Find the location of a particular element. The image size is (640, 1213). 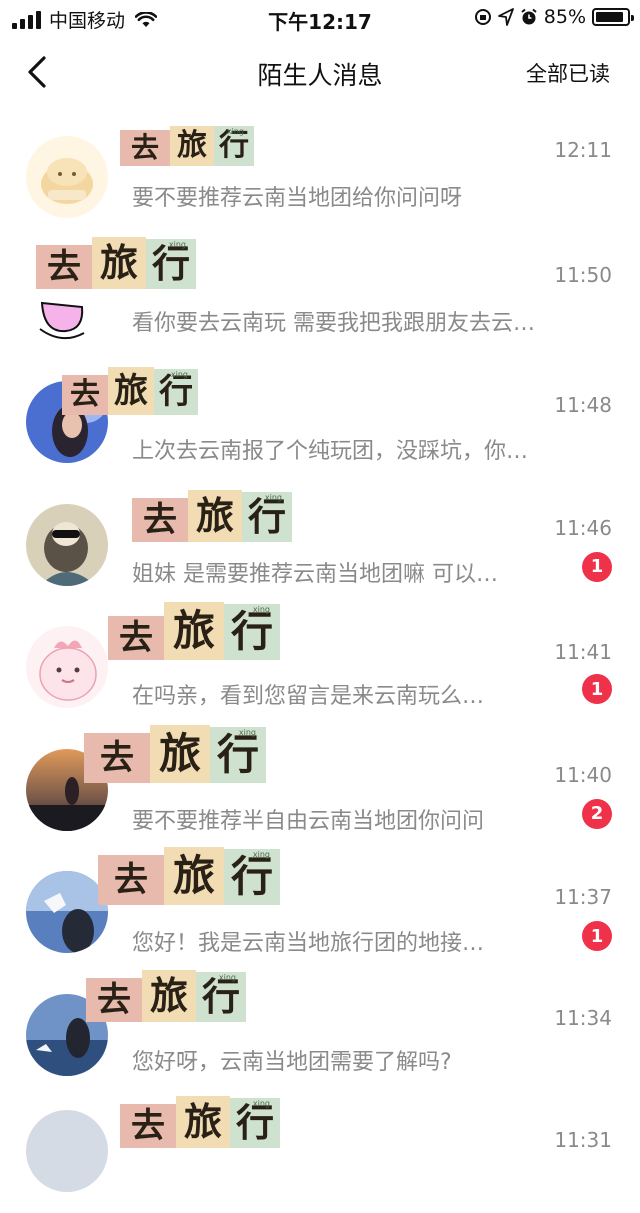

conversation-row: 去 旅 行 xing 11:46 姐妹 是需要推荐云南当地团嘛 可以… 1 is located at coordinates (320, 539).